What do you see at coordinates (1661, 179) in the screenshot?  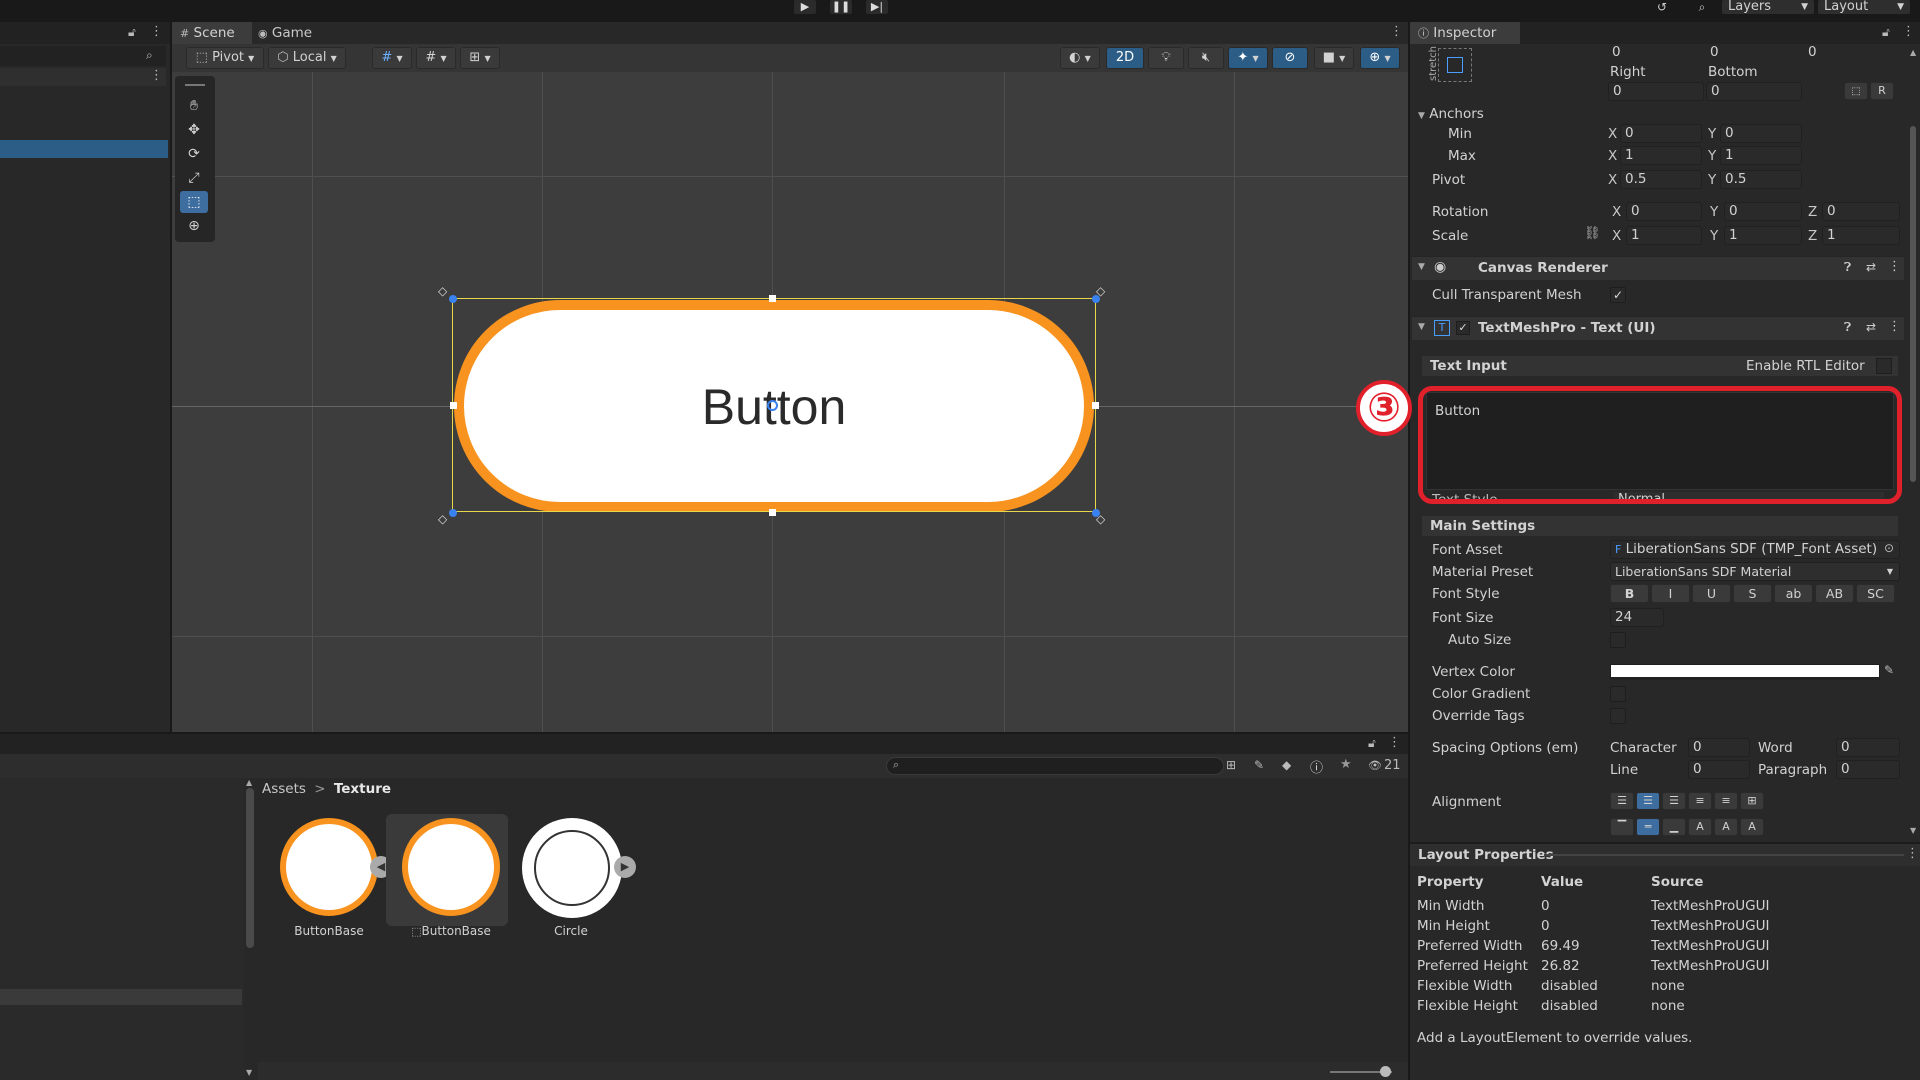 I see `pivot-x-field: 0.5` at bounding box center [1661, 179].